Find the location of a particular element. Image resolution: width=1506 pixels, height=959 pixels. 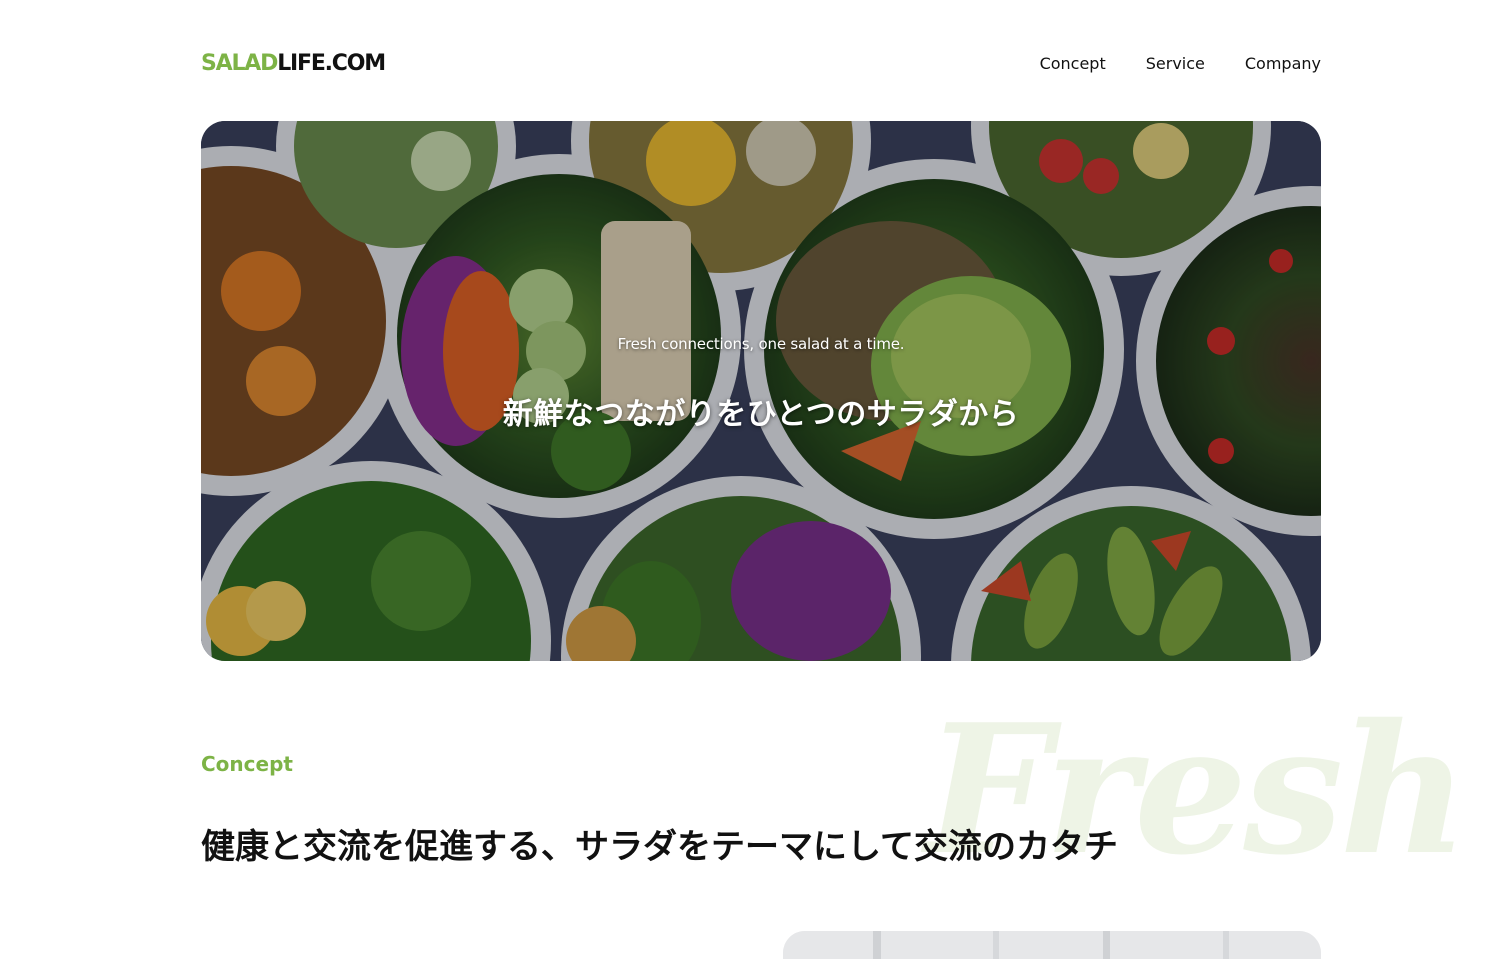

main-nav: Concept Service Company is located at coordinates (1180, 64).